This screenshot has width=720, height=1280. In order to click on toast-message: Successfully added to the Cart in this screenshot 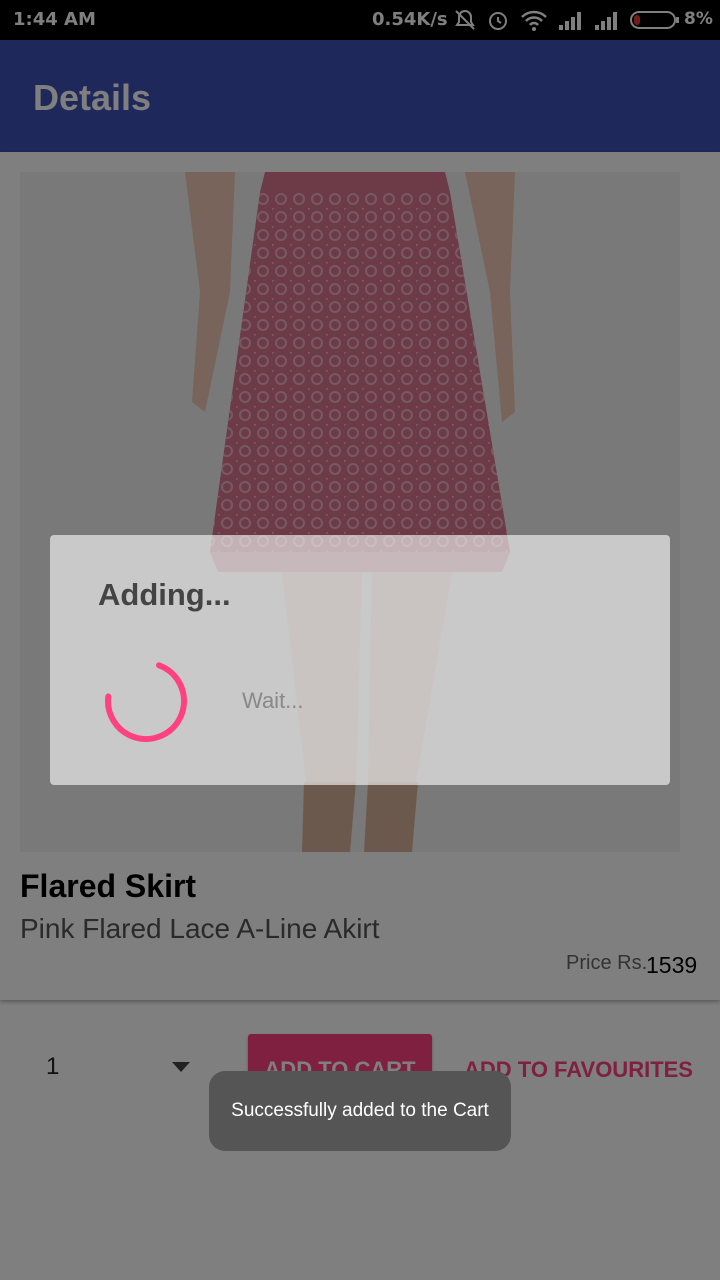, I will do `click(360, 1111)`.